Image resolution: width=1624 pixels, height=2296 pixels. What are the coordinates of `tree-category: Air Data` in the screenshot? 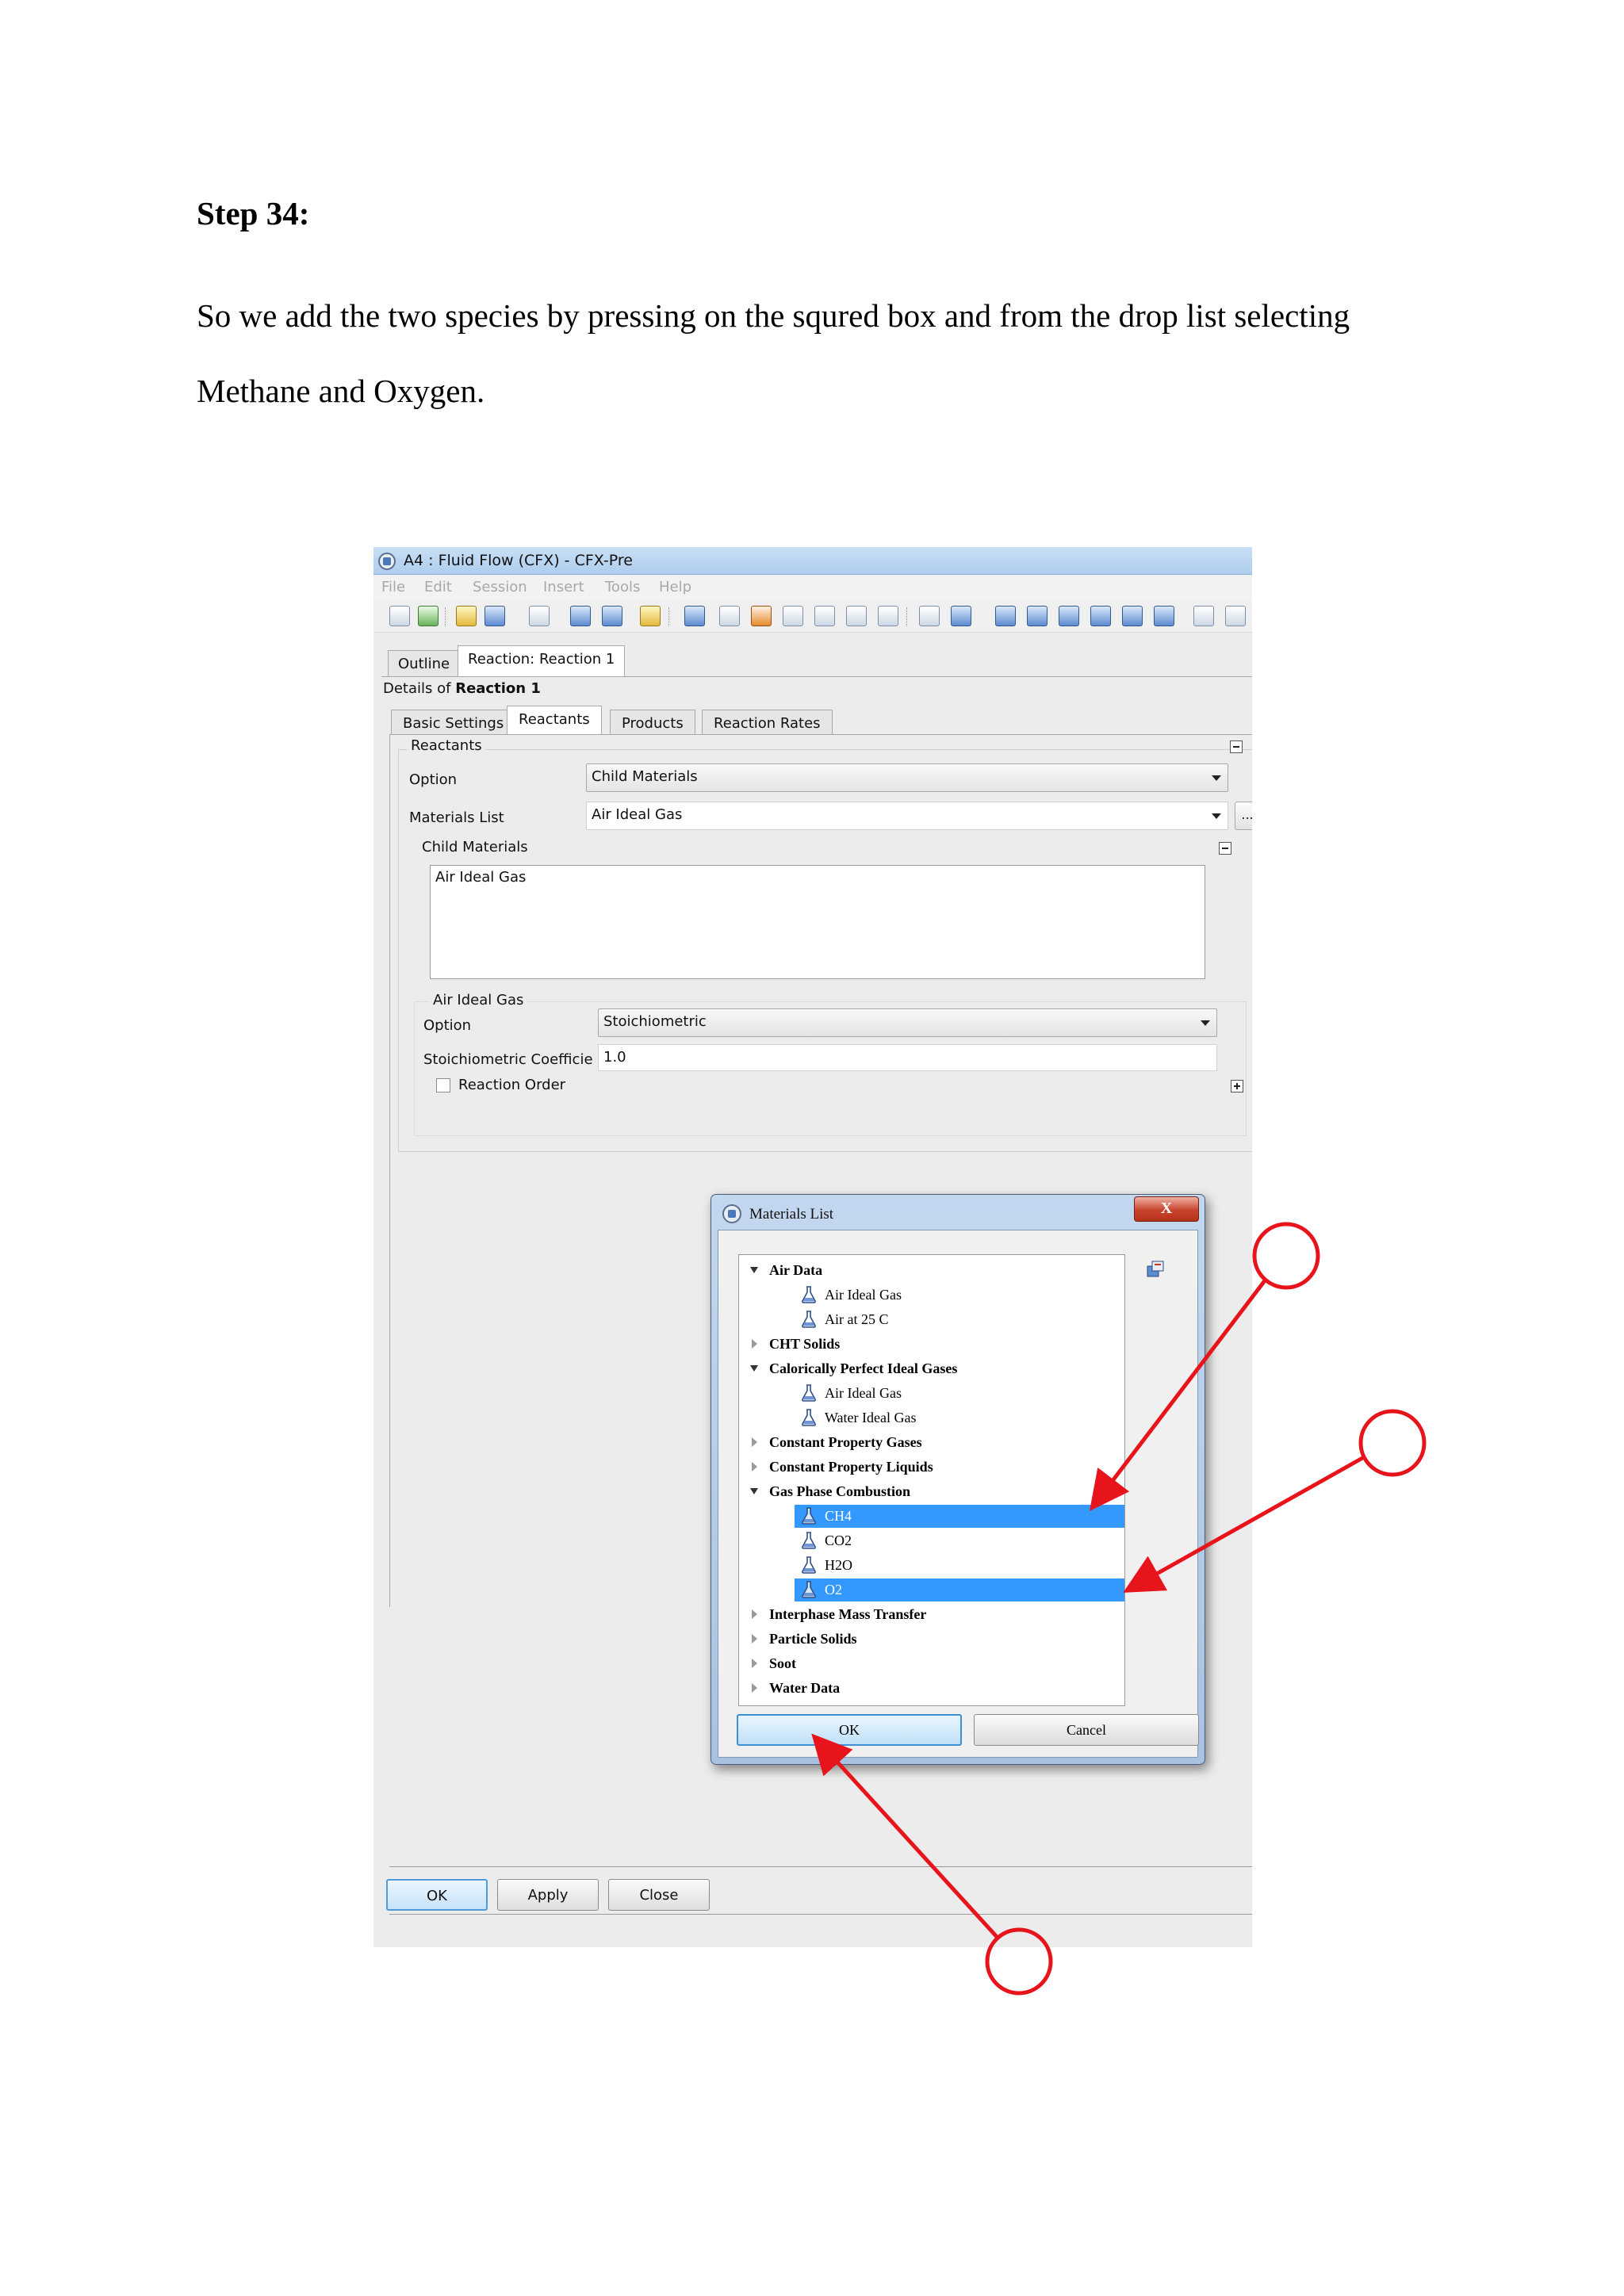 It's located at (931, 1270).